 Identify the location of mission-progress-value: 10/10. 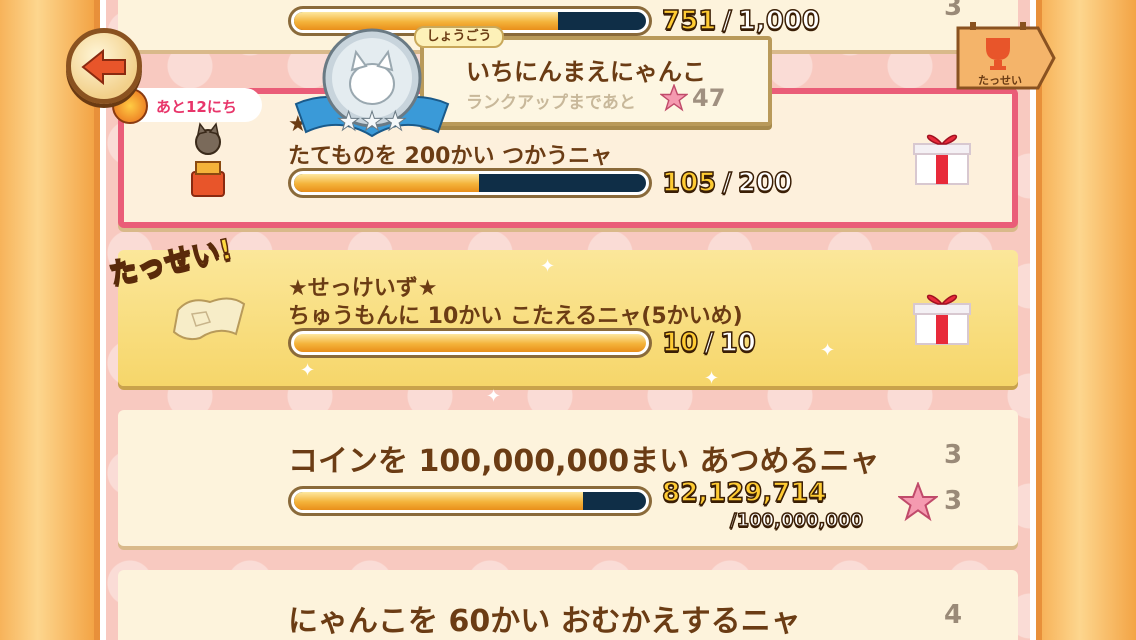
(708, 343).